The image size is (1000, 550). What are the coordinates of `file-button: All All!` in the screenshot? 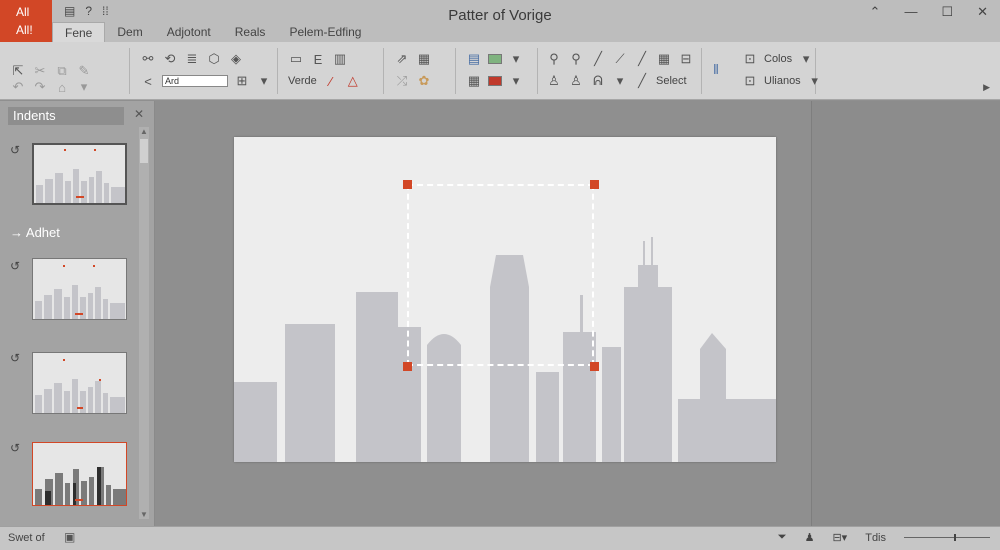 It's located at (26, 21).